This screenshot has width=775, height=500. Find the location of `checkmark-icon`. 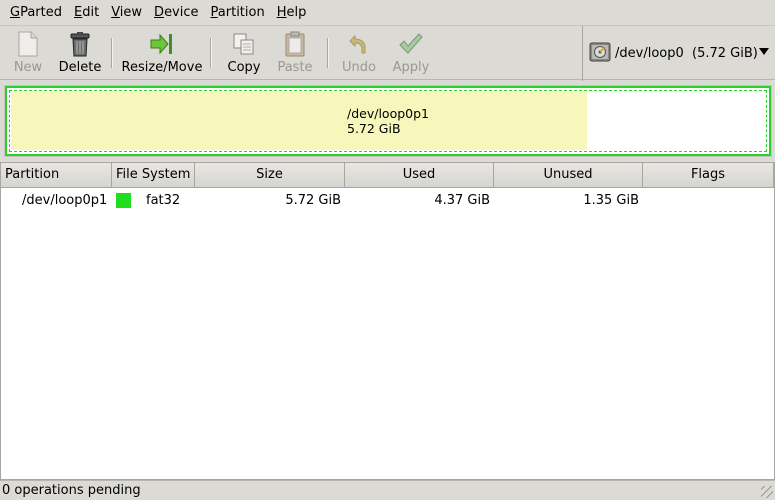

checkmark-icon is located at coordinates (411, 44).